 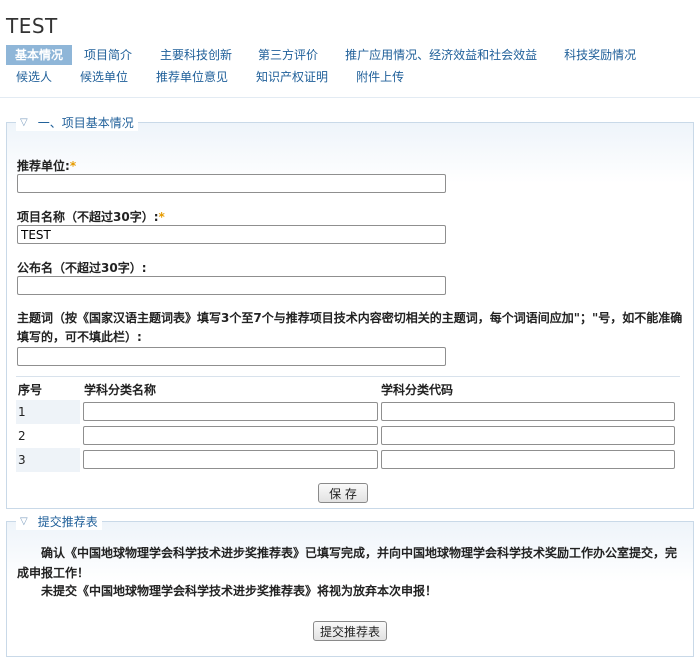 I want to click on public-name-label: 公布名（不超过30字）:, so click(x=82, y=268).